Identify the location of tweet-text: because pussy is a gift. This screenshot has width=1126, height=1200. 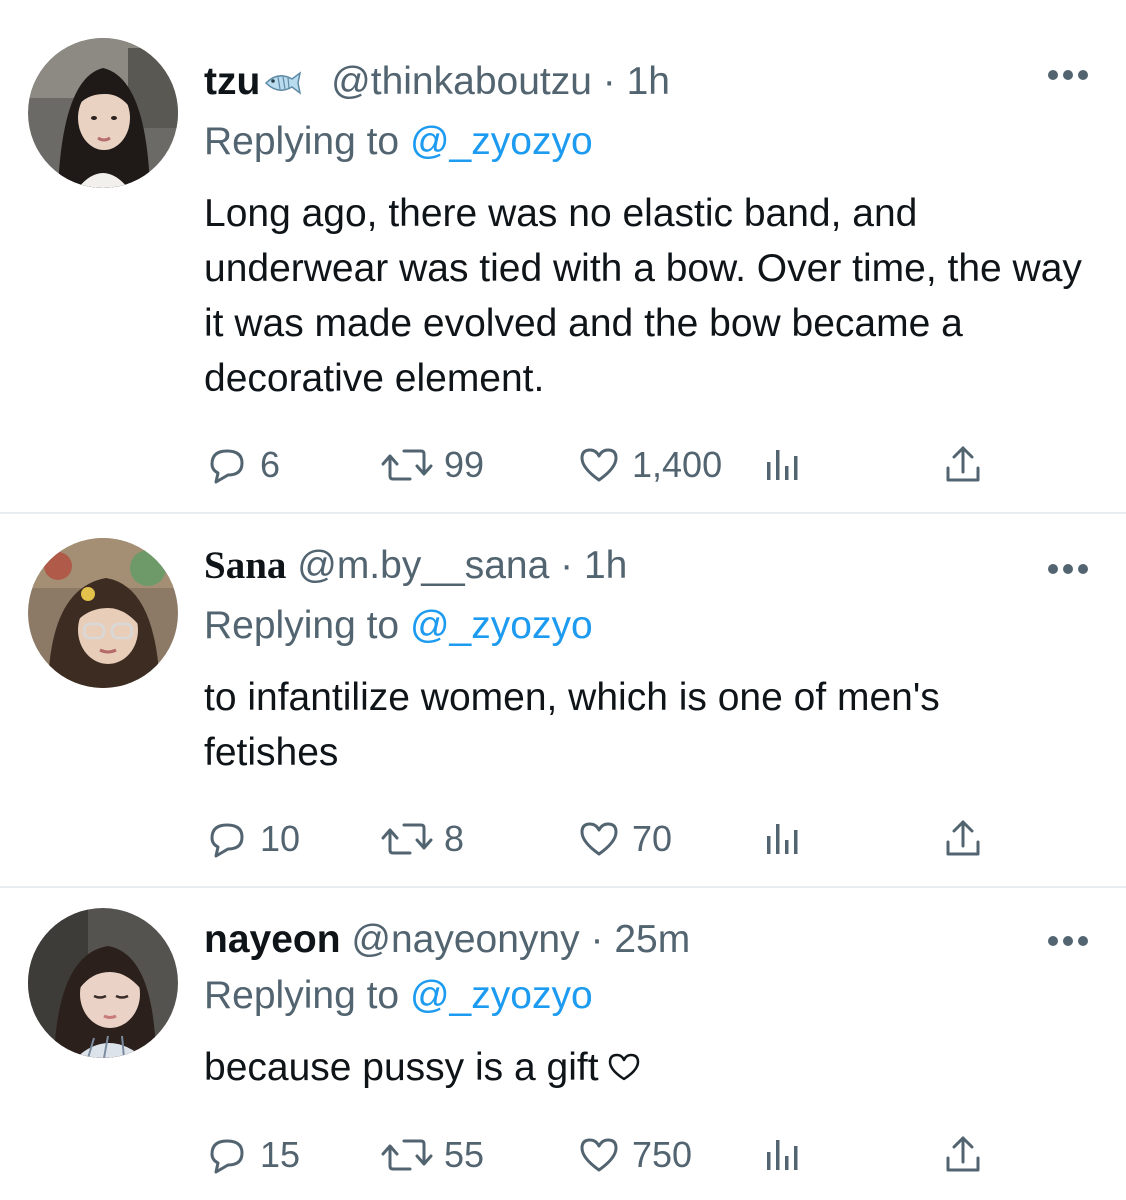
(401, 1067).